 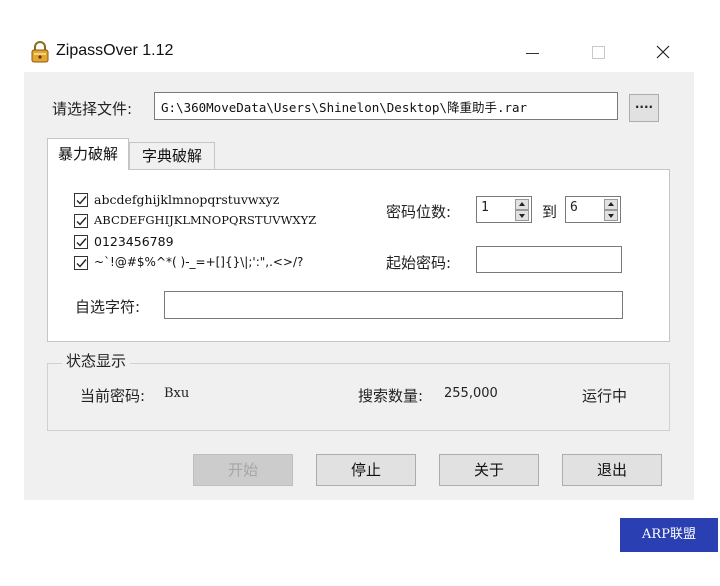 What do you see at coordinates (177, 393) in the screenshot?
I see `current-password-value: Bxu` at bounding box center [177, 393].